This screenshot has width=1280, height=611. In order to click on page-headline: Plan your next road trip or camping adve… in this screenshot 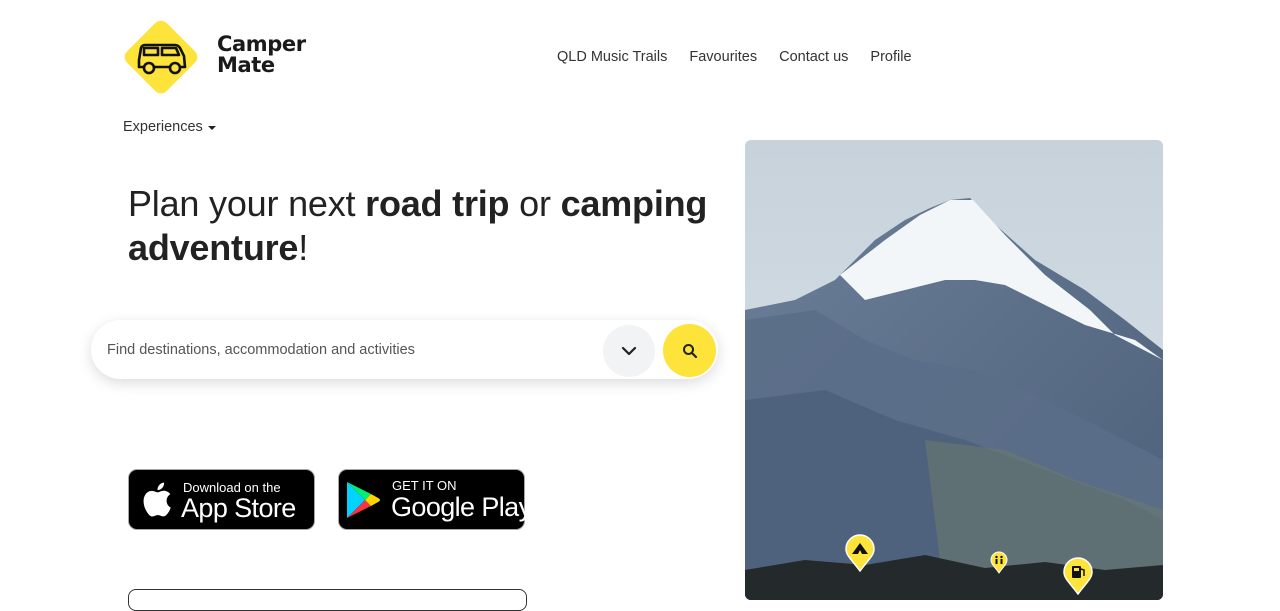, I will do `click(428, 226)`.